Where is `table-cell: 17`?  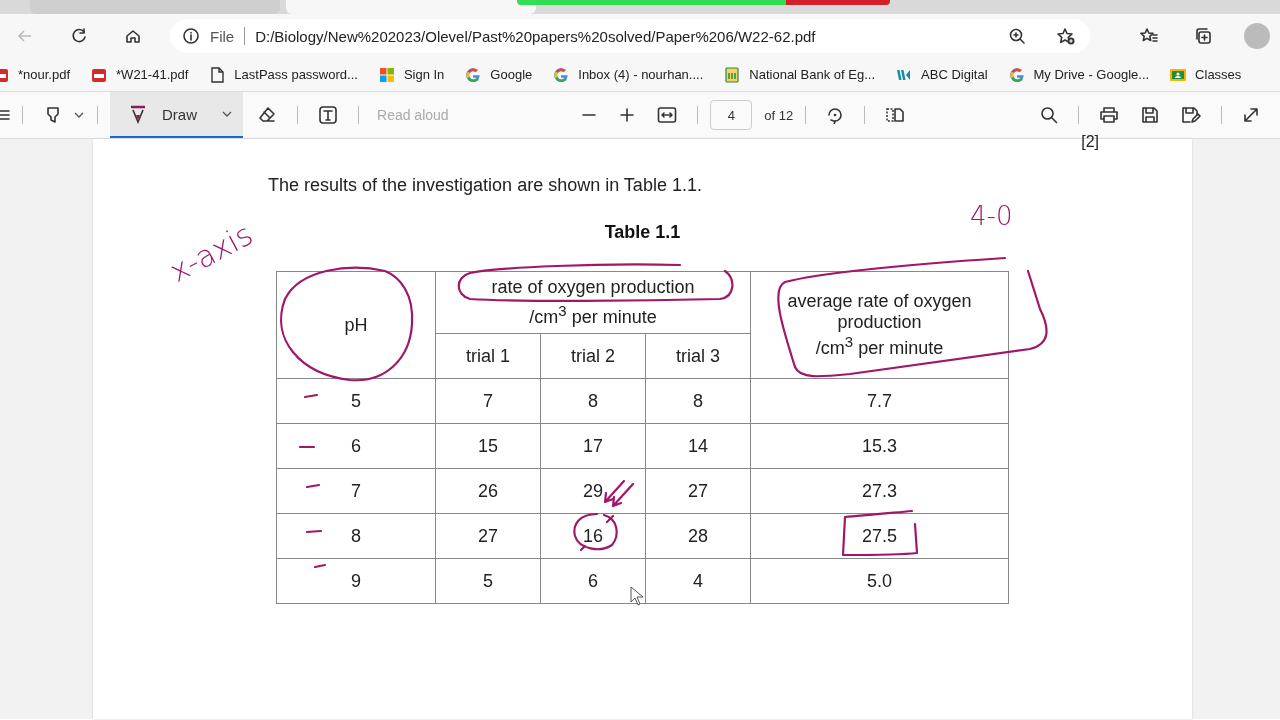
table-cell: 17 is located at coordinates (593, 446).